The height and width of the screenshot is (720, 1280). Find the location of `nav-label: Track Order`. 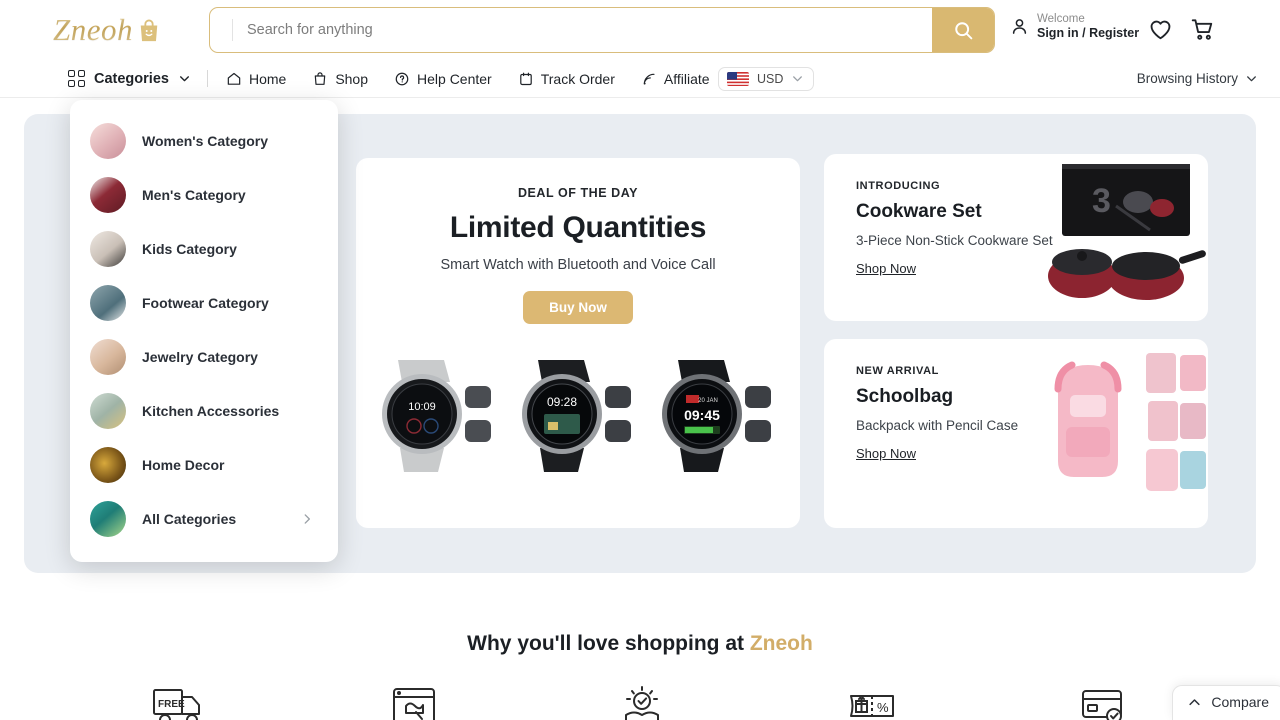

nav-label: Track Order is located at coordinates (577, 78).